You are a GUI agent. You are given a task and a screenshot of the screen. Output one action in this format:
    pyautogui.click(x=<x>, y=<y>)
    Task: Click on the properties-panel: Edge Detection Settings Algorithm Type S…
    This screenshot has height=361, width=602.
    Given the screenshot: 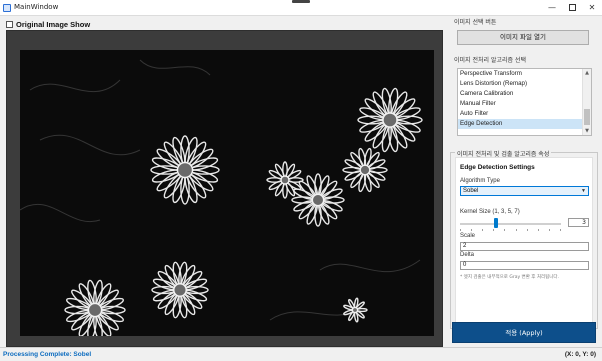 What is the action you would take?
    pyautogui.click(x=524, y=240)
    